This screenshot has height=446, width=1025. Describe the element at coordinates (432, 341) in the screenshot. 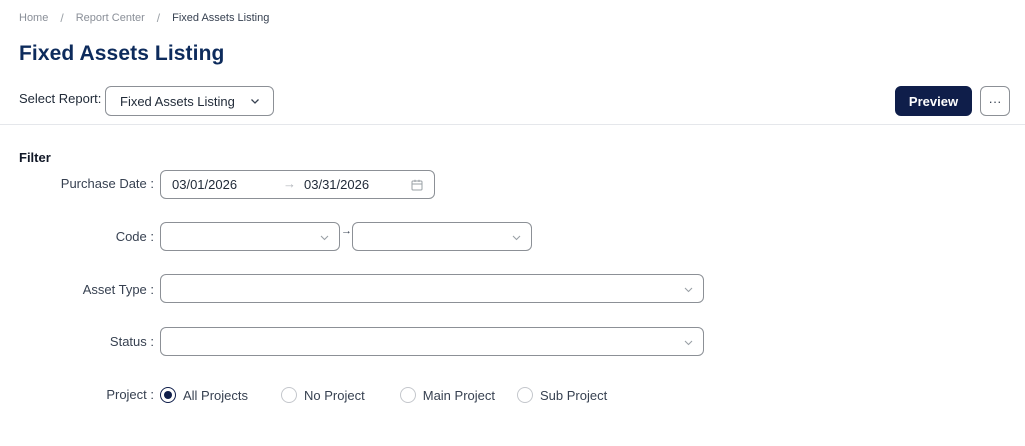

I see `status-select` at that location.